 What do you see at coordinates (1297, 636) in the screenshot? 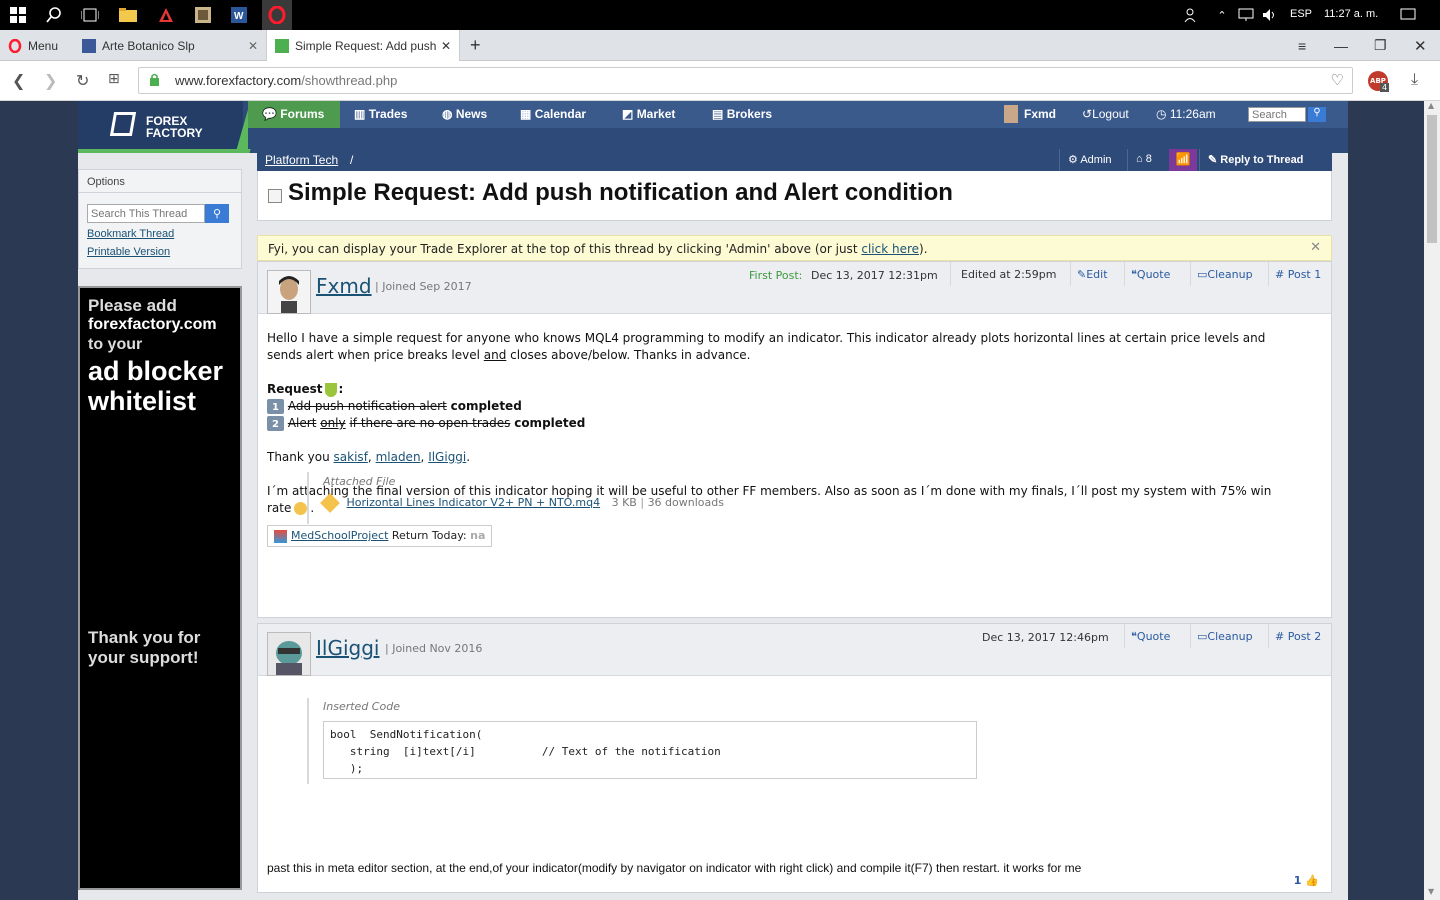
I see `post-number-link: # Post 2` at bounding box center [1297, 636].